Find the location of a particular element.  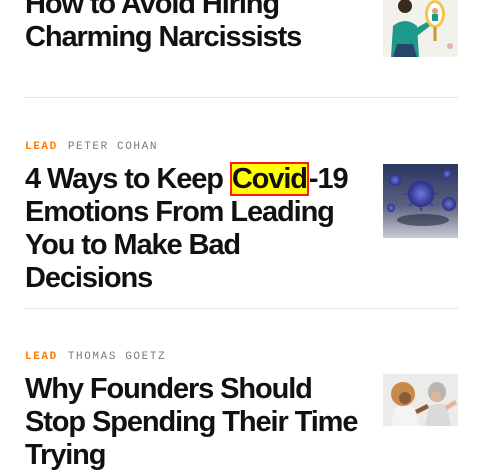

search-highlight: Covid is located at coordinates (269, 179).